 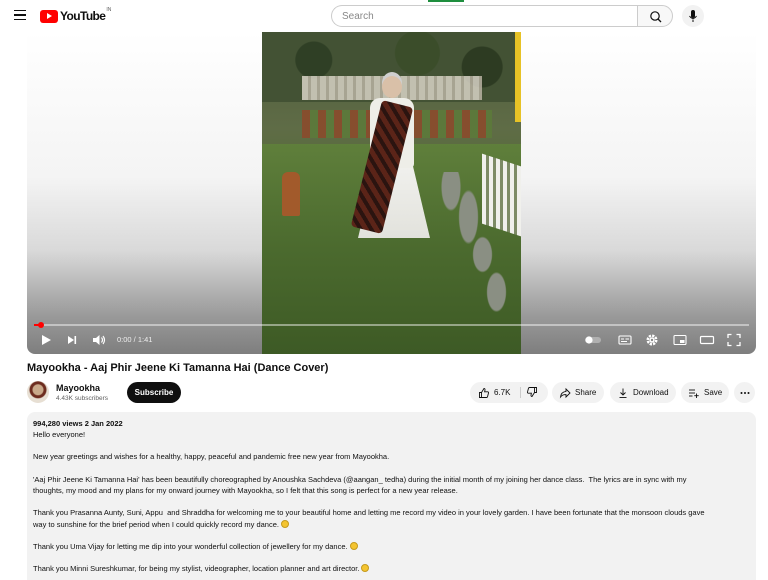 I want to click on subscribe-button: Subscribe, so click(x=154, y=392).